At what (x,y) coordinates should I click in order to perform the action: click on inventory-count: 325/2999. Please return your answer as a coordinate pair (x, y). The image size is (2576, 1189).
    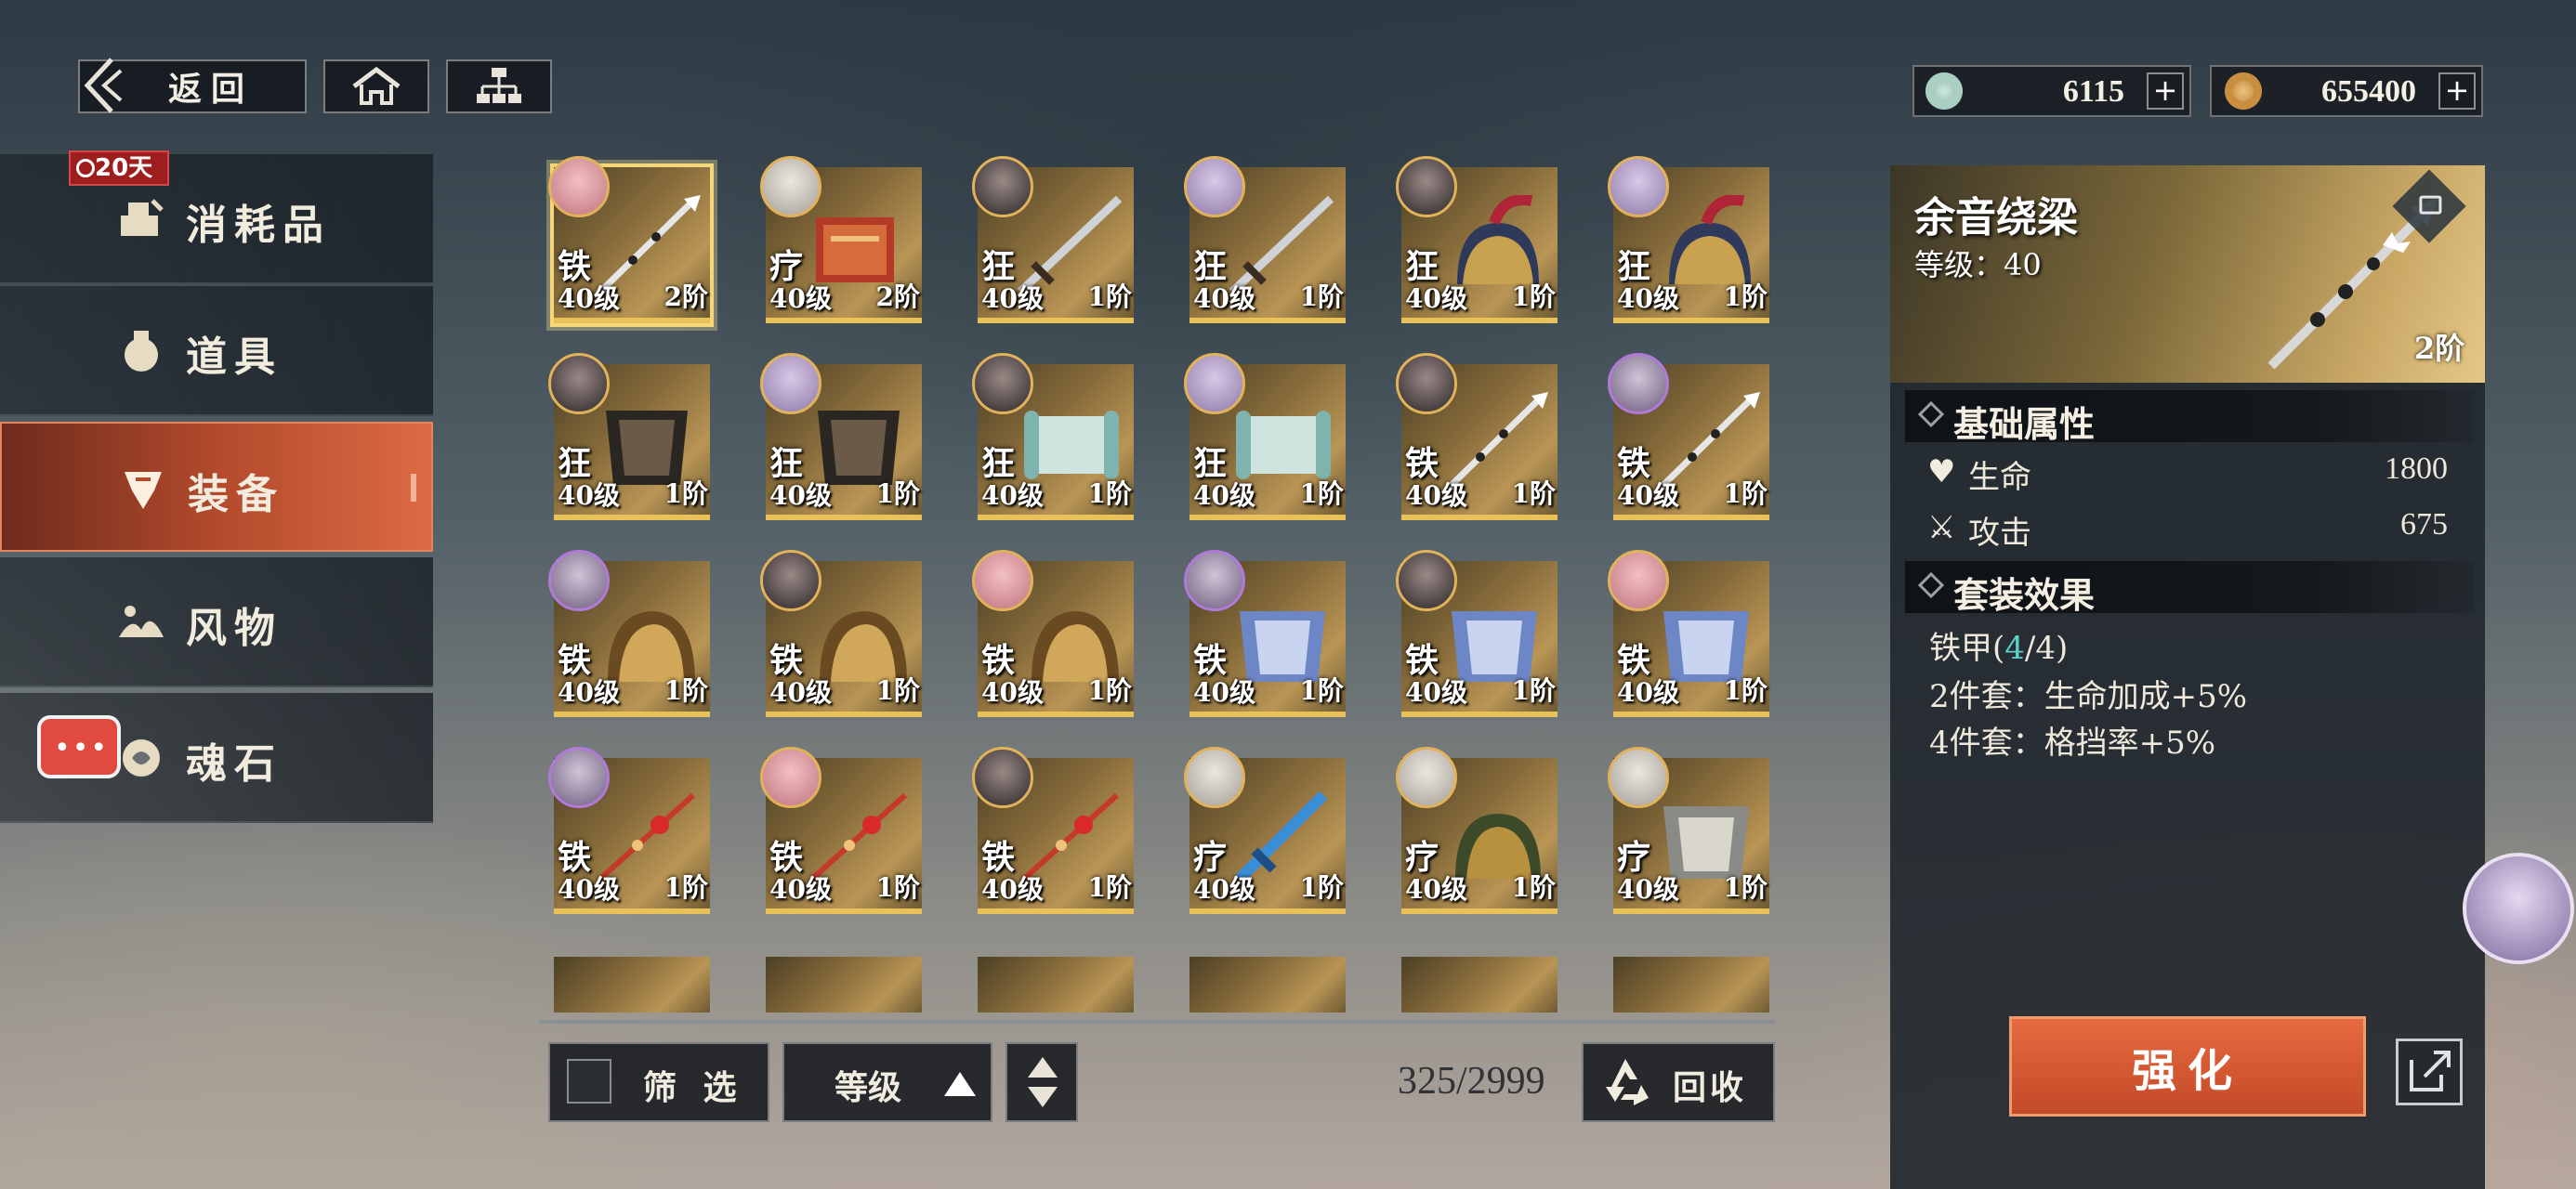
    Looking at the image, I should click on (1471, 1081).